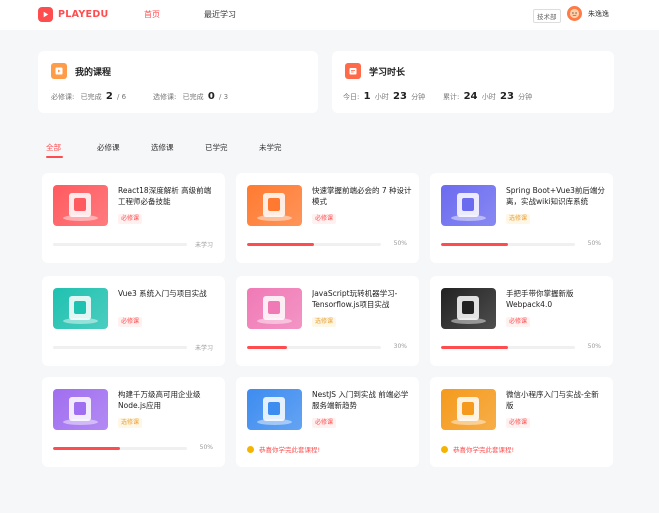 The image size is (659, 513). I want to click on required-done-count: 2, so click(109, 96).